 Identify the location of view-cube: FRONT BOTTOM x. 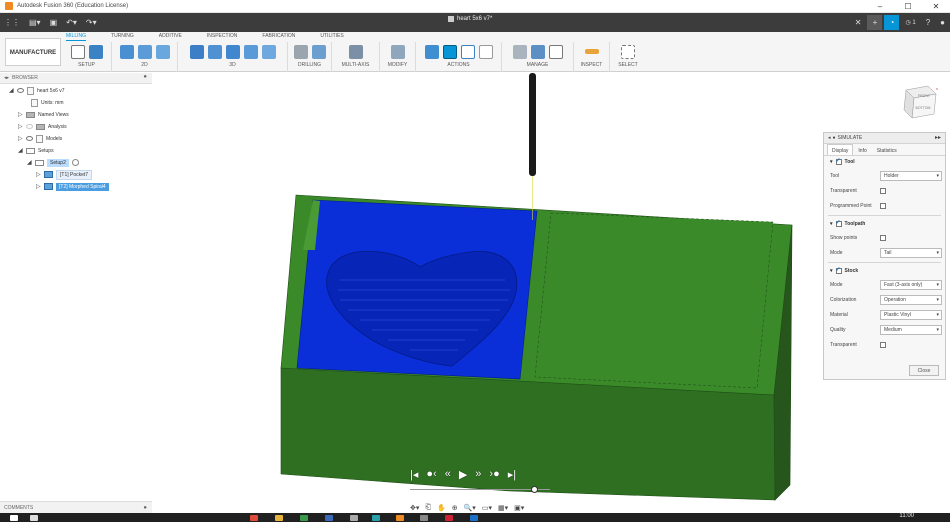
(920, 103).